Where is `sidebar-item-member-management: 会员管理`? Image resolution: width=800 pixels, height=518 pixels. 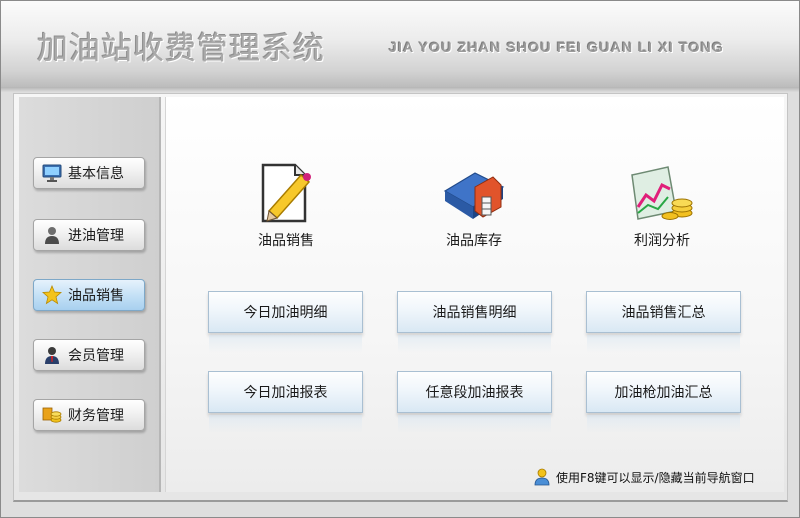
sidebar-item-member-management: 会员管理 is located at coordinates (89, 355).